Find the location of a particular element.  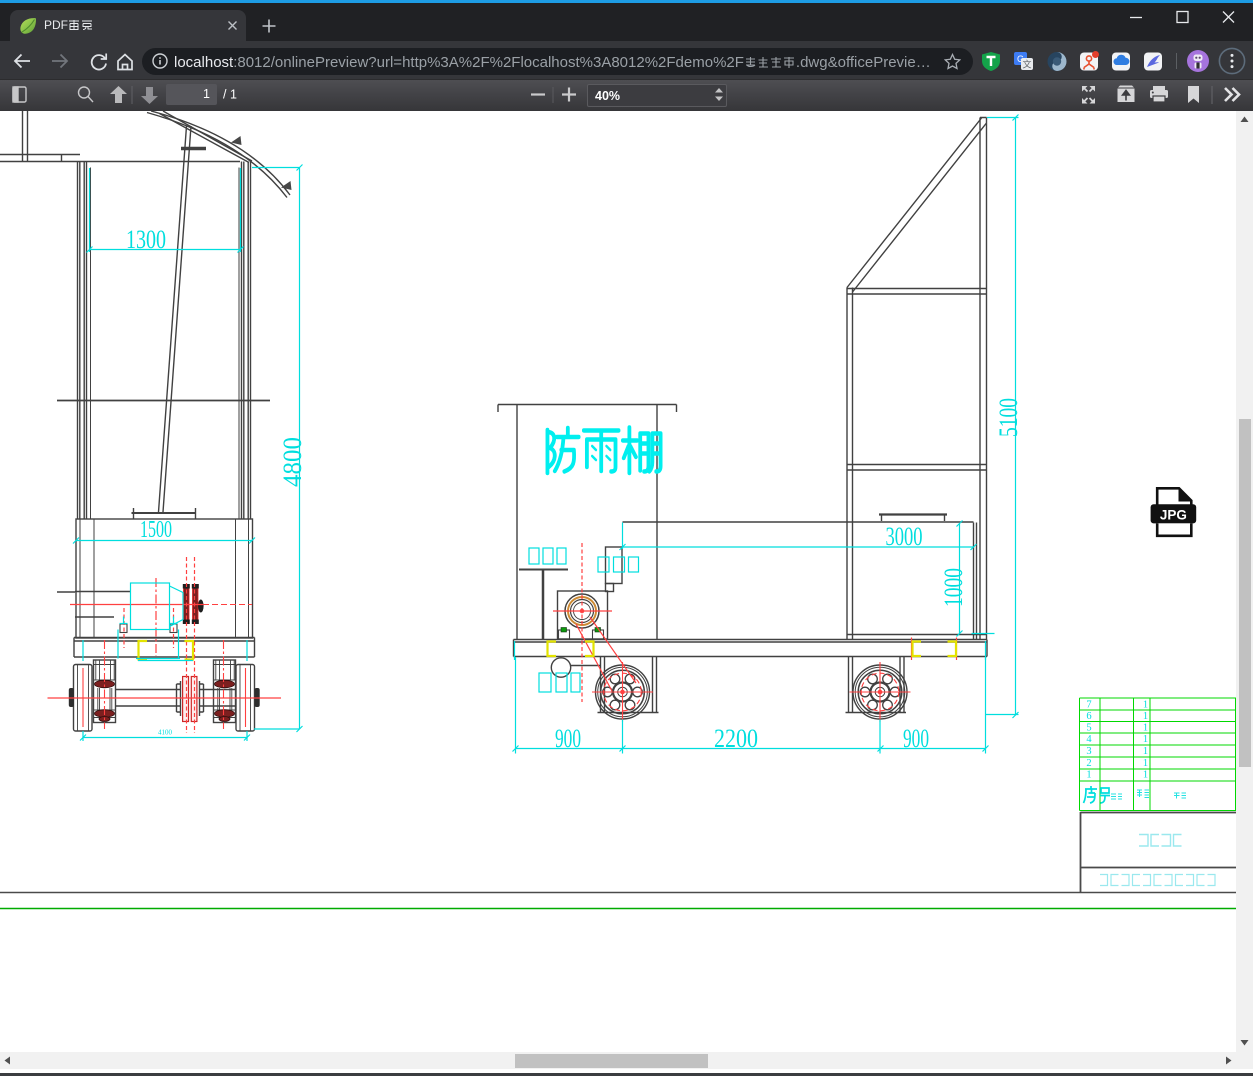

svg-text: 3 is located at coordinates (1088, 751).